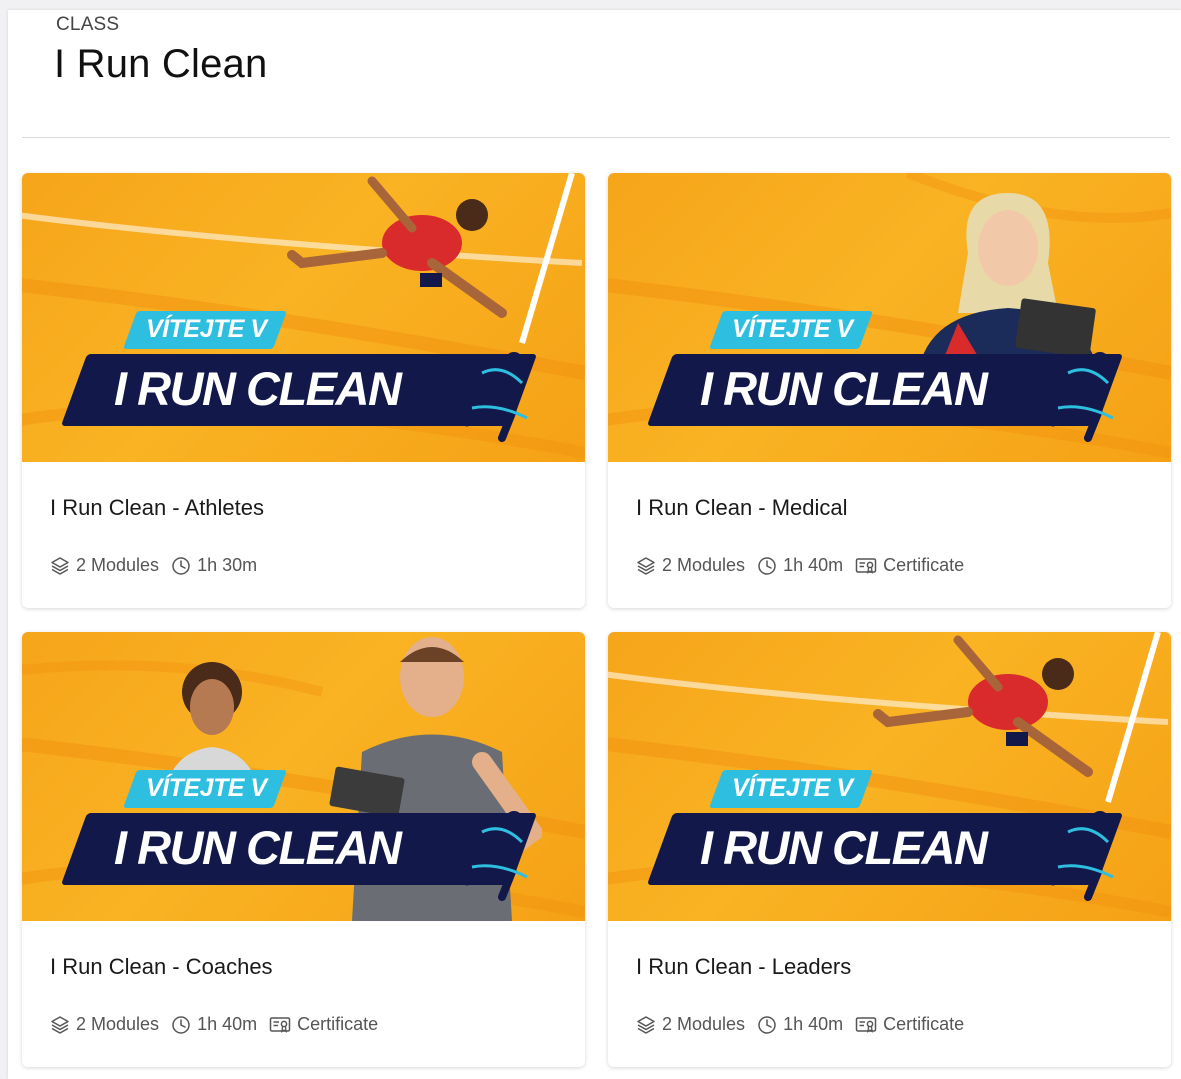 This screenshot has width=1181, height=1079. I want to click on course-title: I Run Clean - Leaders, so click(743, 967).